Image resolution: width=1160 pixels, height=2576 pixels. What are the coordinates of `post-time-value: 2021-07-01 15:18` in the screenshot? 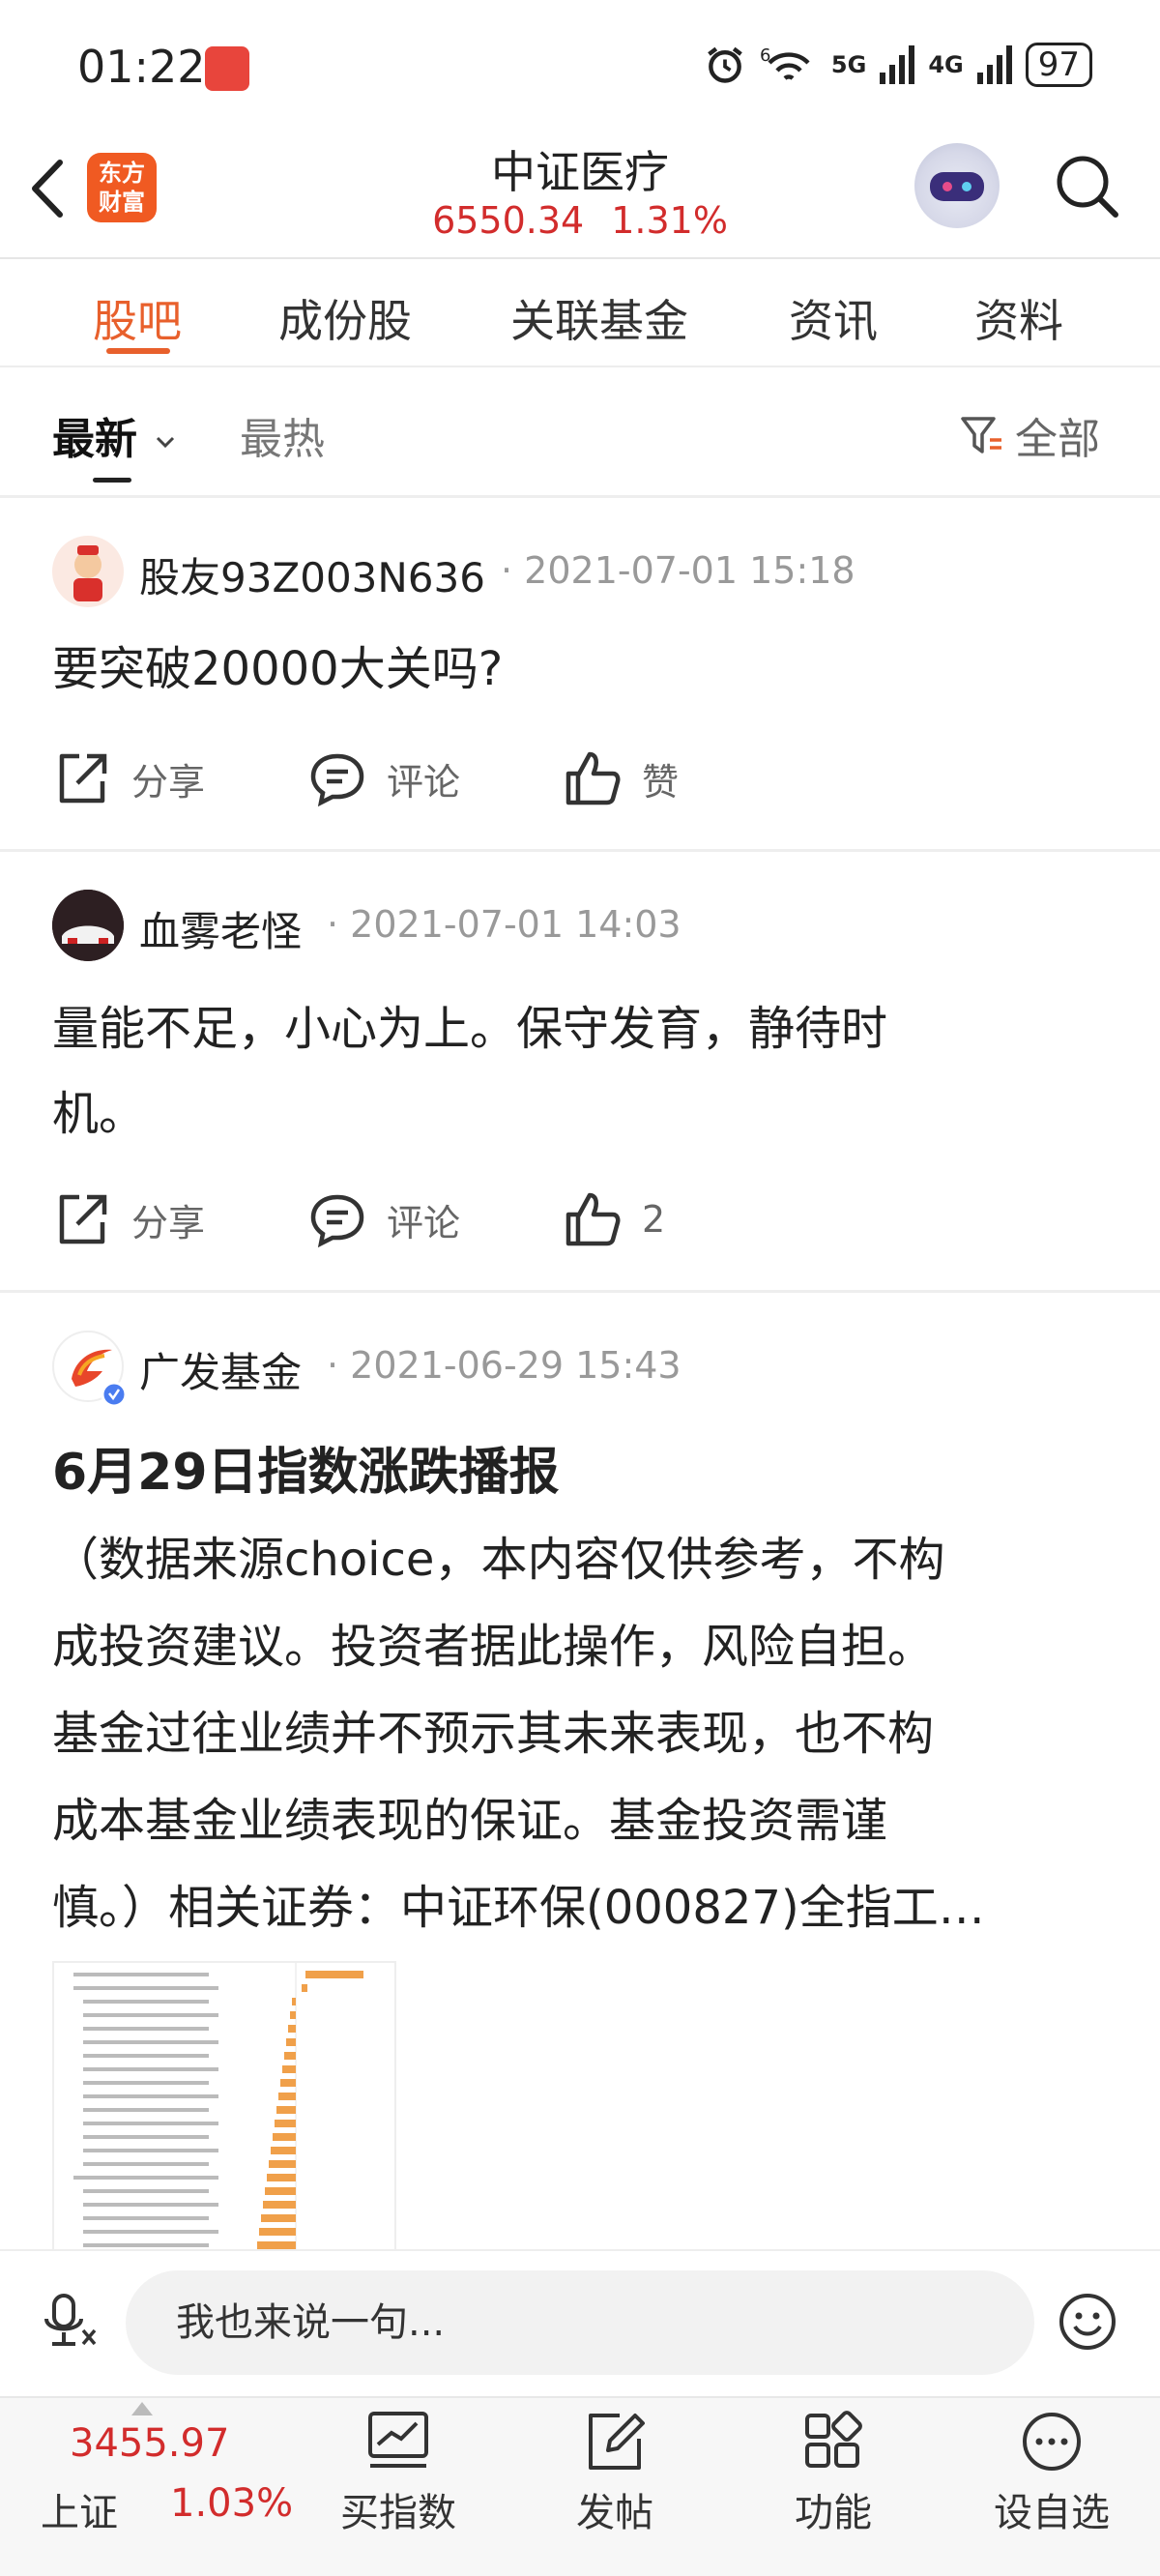 It's located at (690, 570).